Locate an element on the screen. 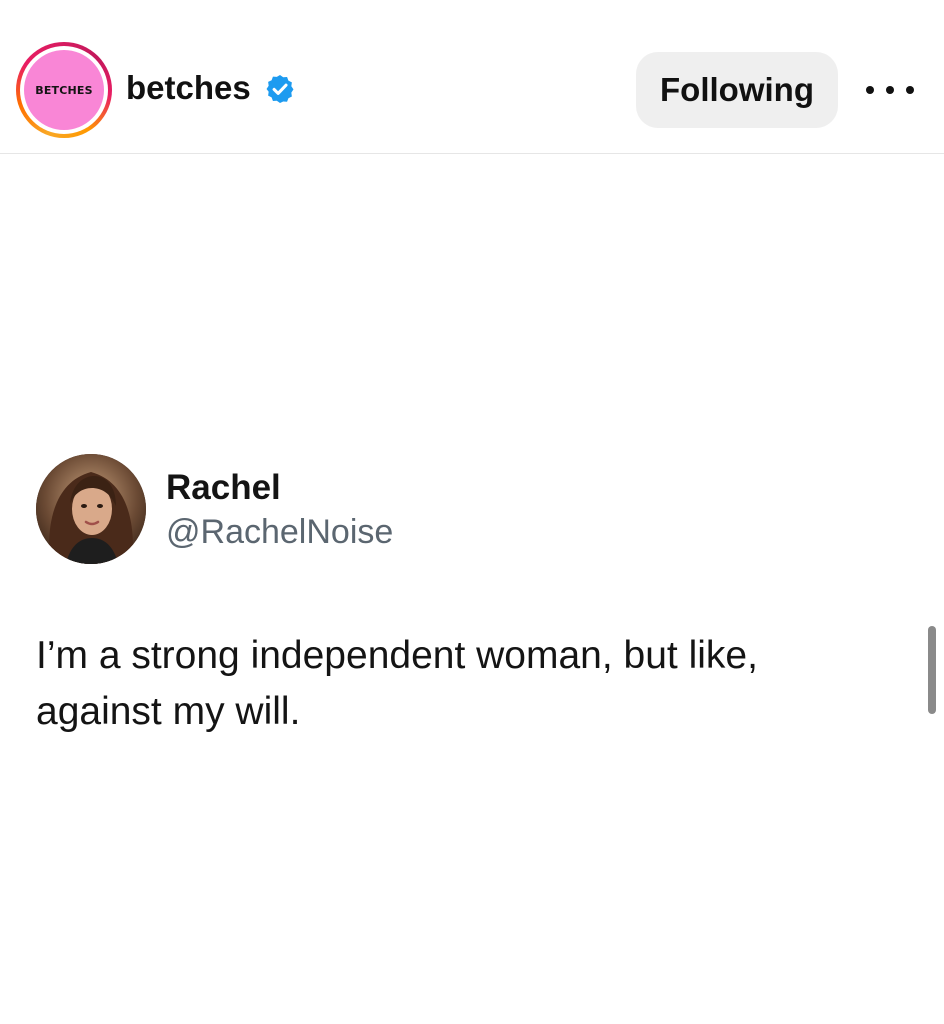  avatar-logo-text: BETCHES is located at coordinates (64, 90).